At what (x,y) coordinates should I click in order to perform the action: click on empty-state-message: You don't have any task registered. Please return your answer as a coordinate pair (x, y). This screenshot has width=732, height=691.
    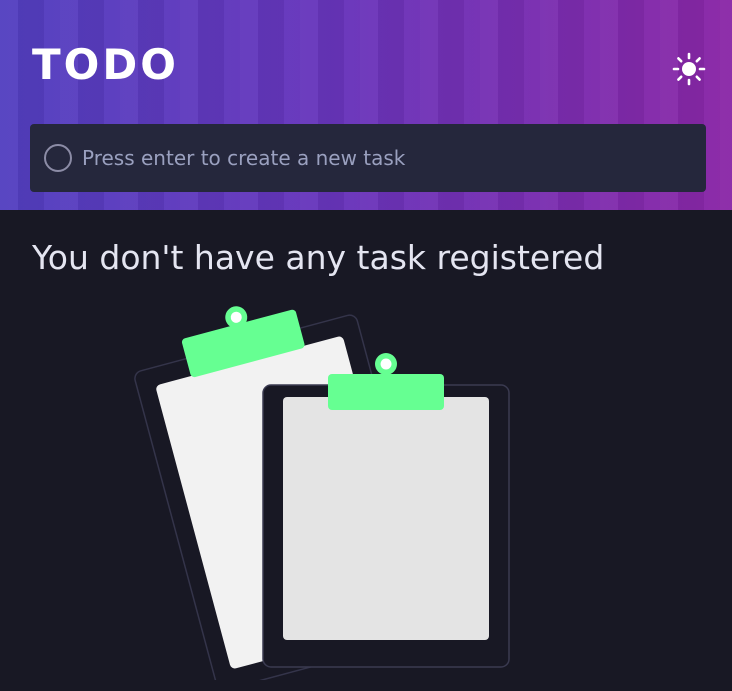
    Looking at the image, I should click on (318, 257).